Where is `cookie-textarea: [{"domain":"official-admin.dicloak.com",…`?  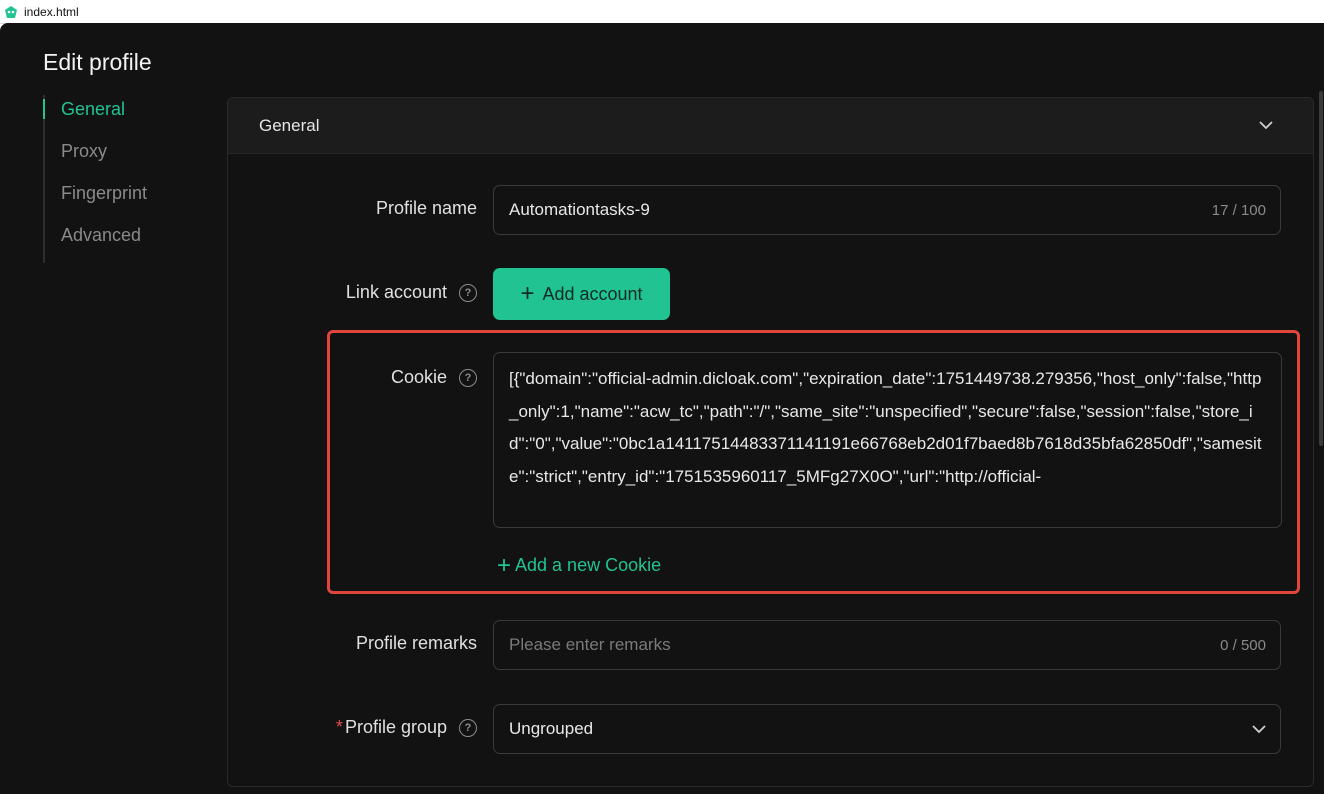 cookie-textarea: [{"domain":"official-admin.dicloak.com",… is located at coordinates (887, 440).